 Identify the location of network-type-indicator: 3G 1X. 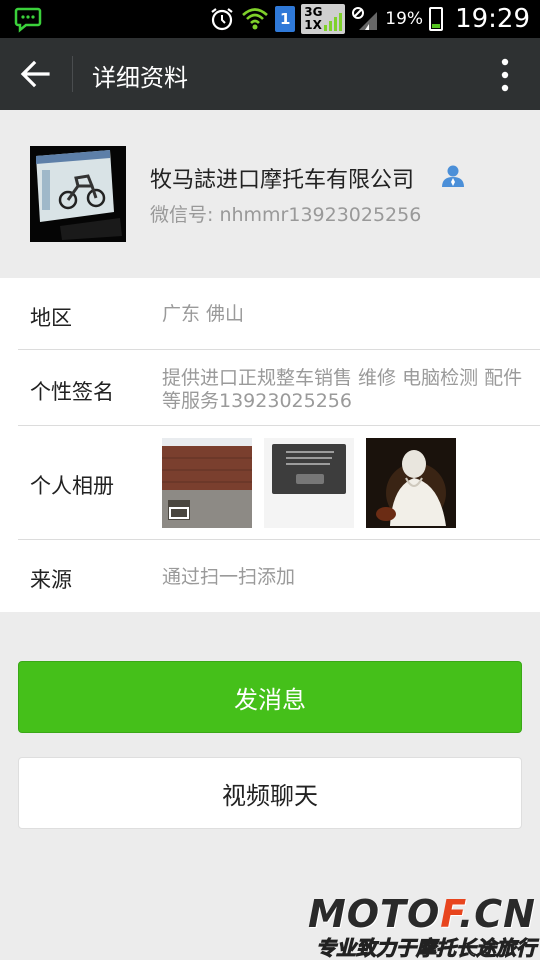
(323, 19).